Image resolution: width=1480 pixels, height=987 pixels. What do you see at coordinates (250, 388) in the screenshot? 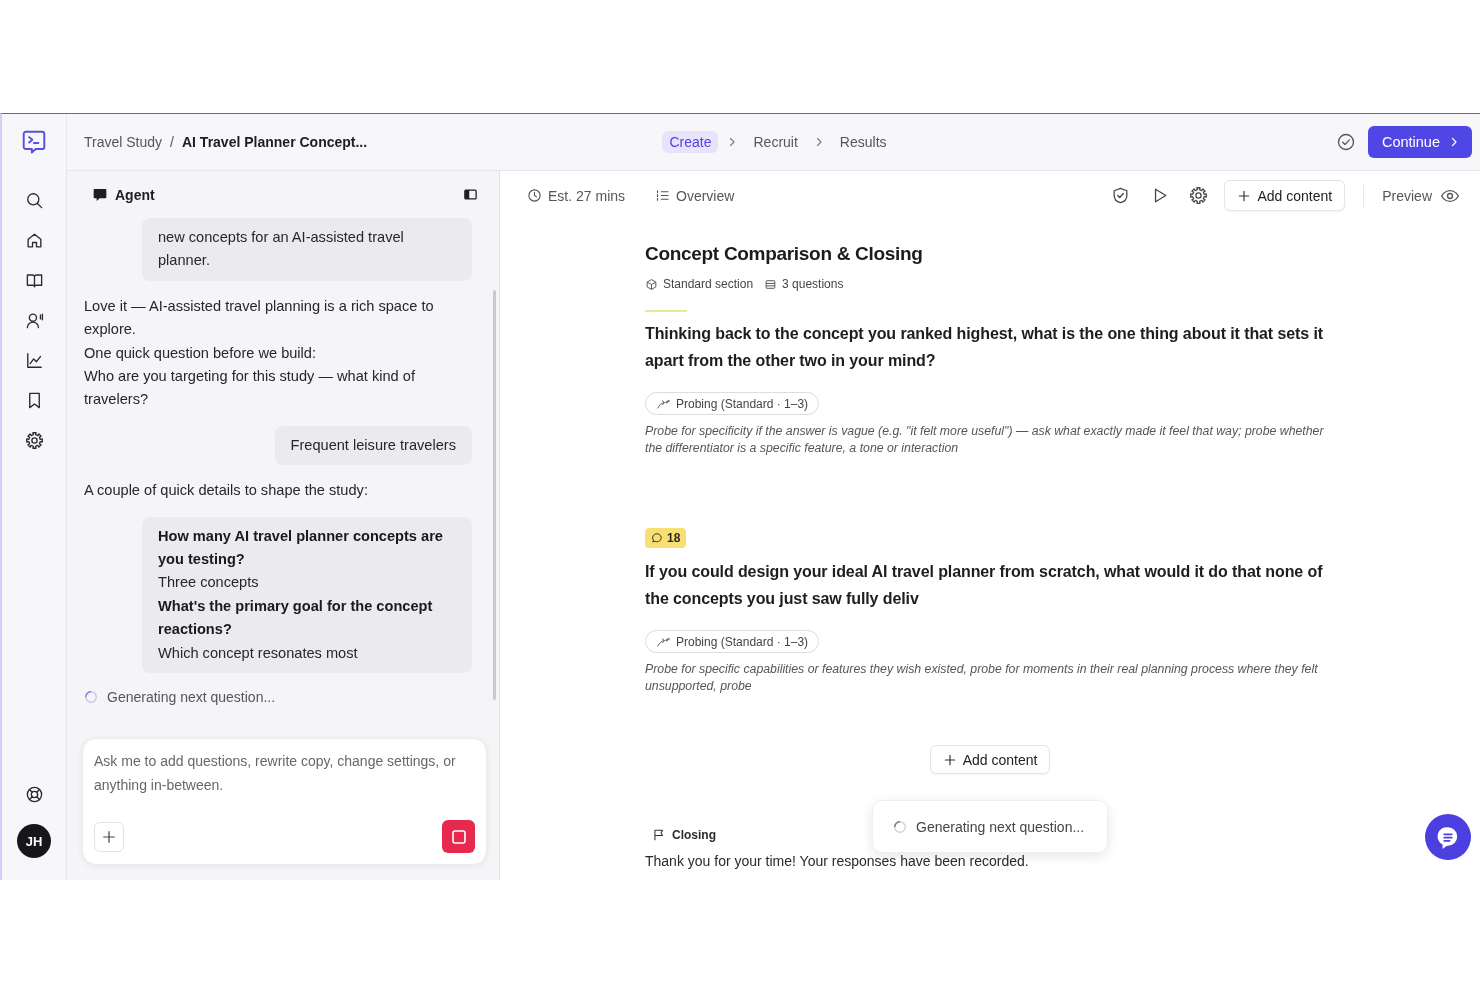
I see `agent-message-text: Who are you targeting for this study — what kind of travelers?` at bounding box center [250, 388].